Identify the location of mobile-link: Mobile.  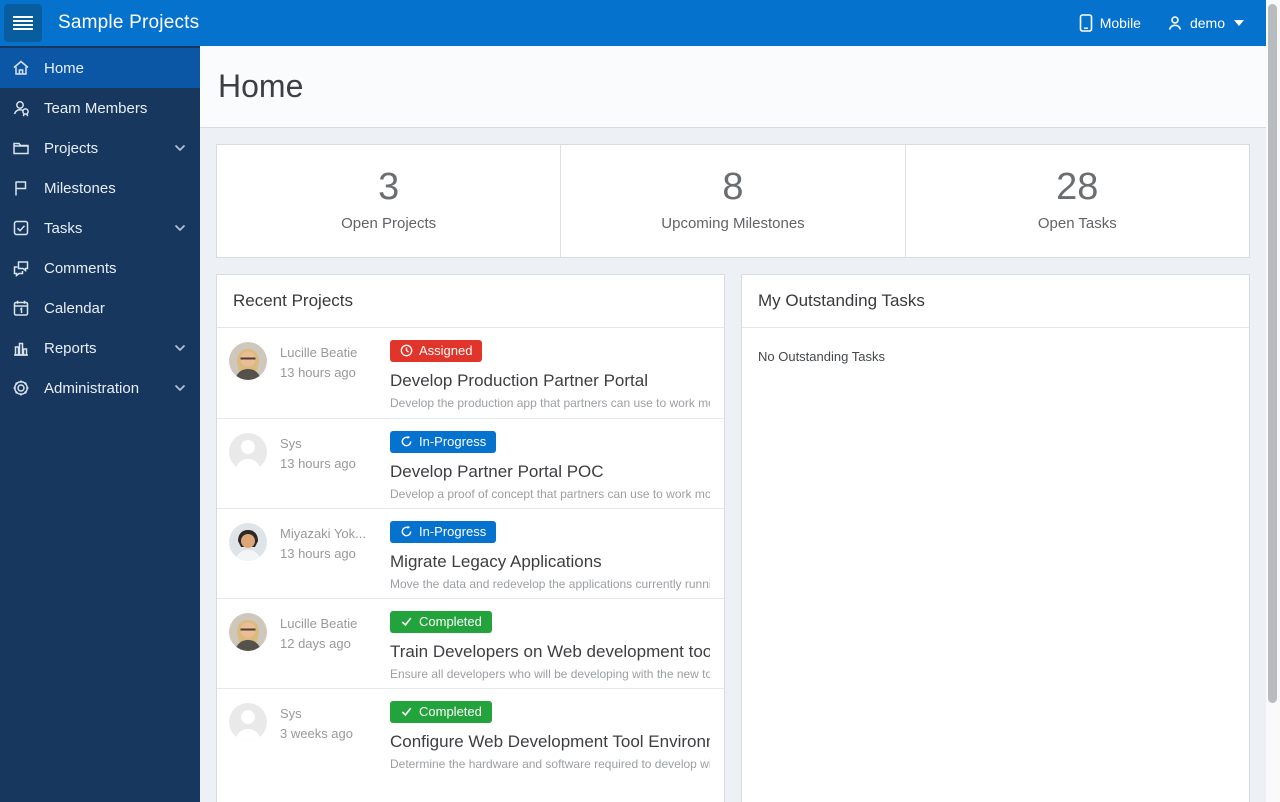
(1110, 23).